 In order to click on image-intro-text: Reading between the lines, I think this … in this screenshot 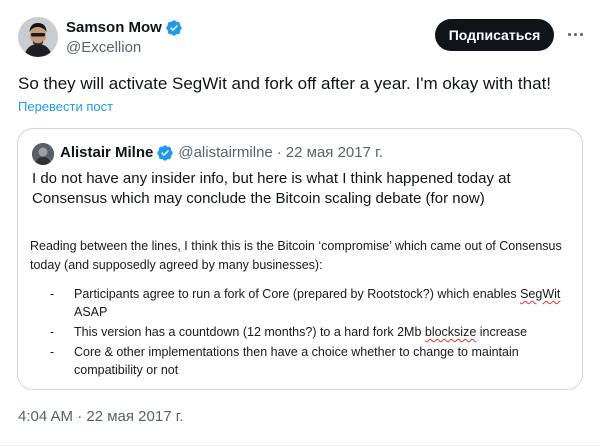, I will do `click(296, 255)`.